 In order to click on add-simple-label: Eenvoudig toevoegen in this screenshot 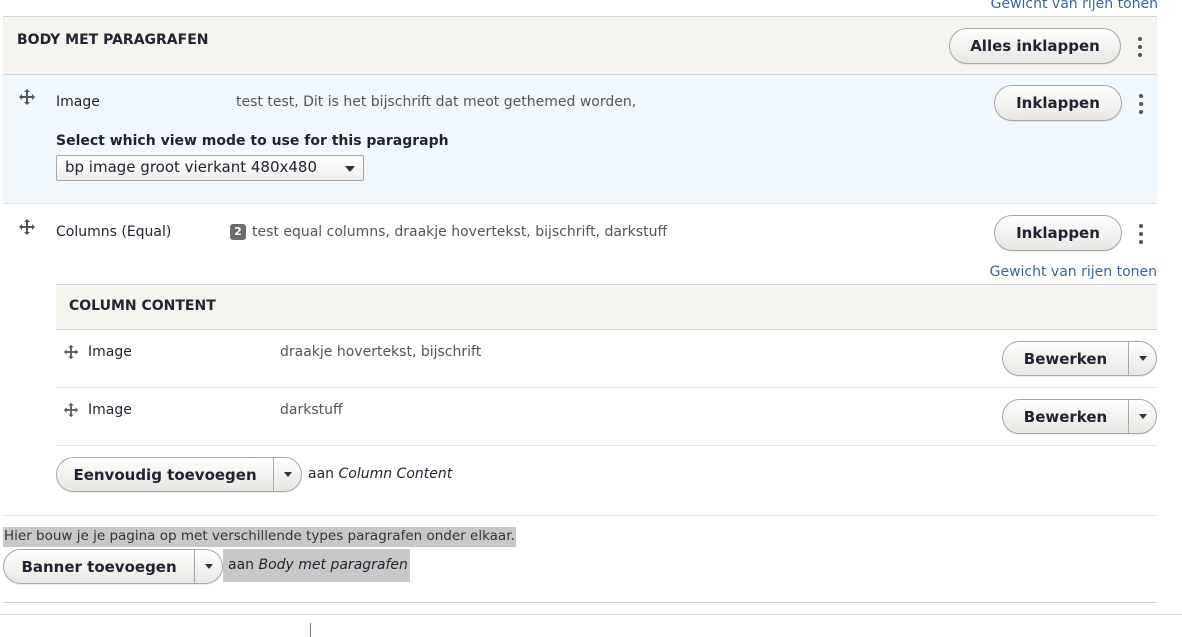, I will do `click(165, 474)`.